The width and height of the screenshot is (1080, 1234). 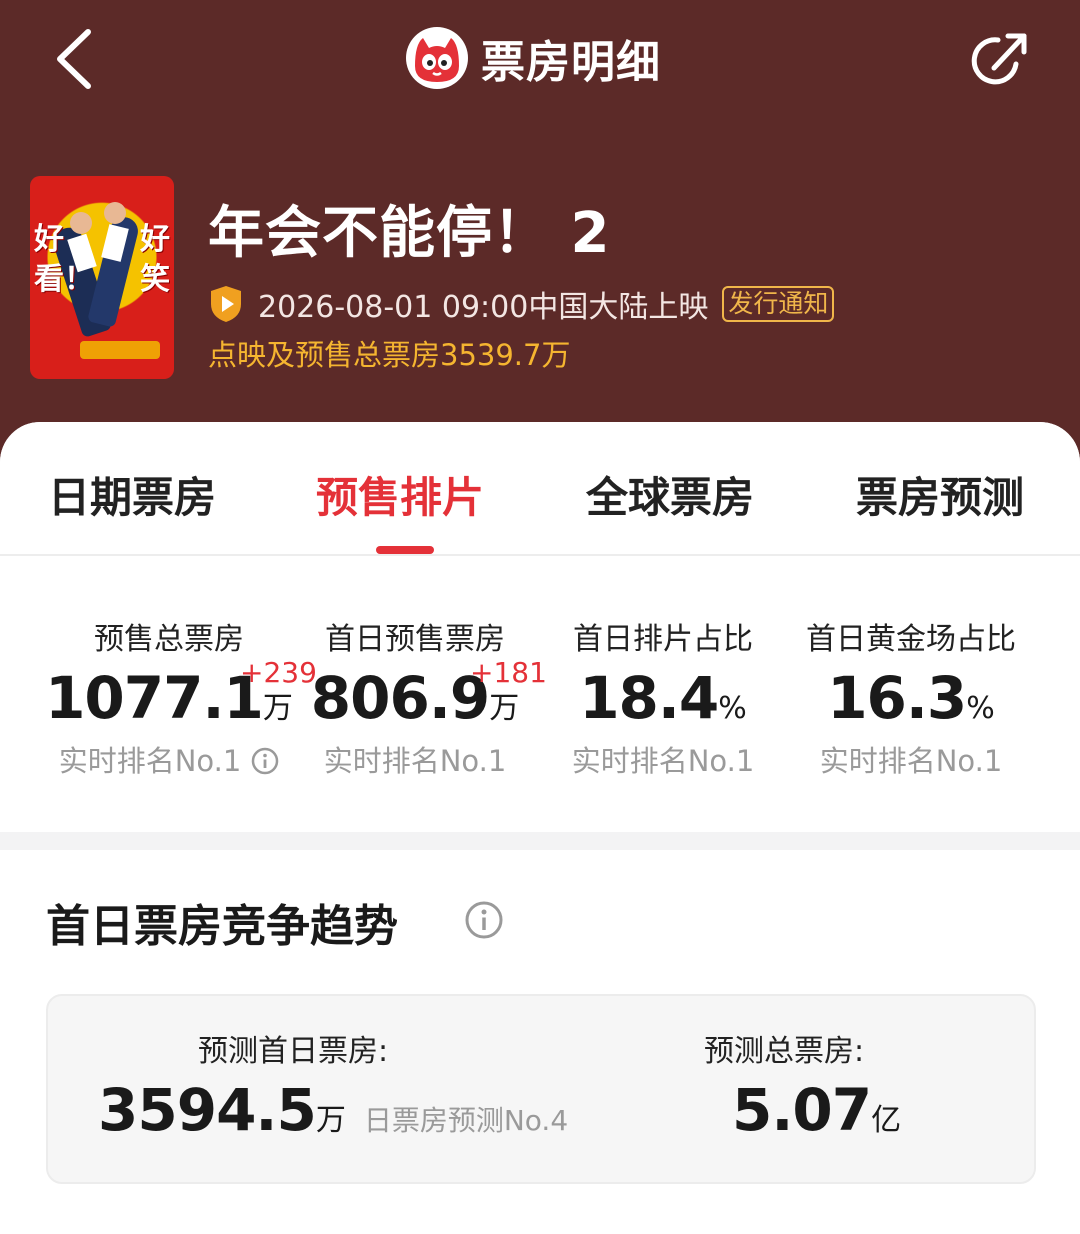 I want to click on tab-bar: 日期票房 预售排片 全球票房 票房预测, so click(x=540, y=489).